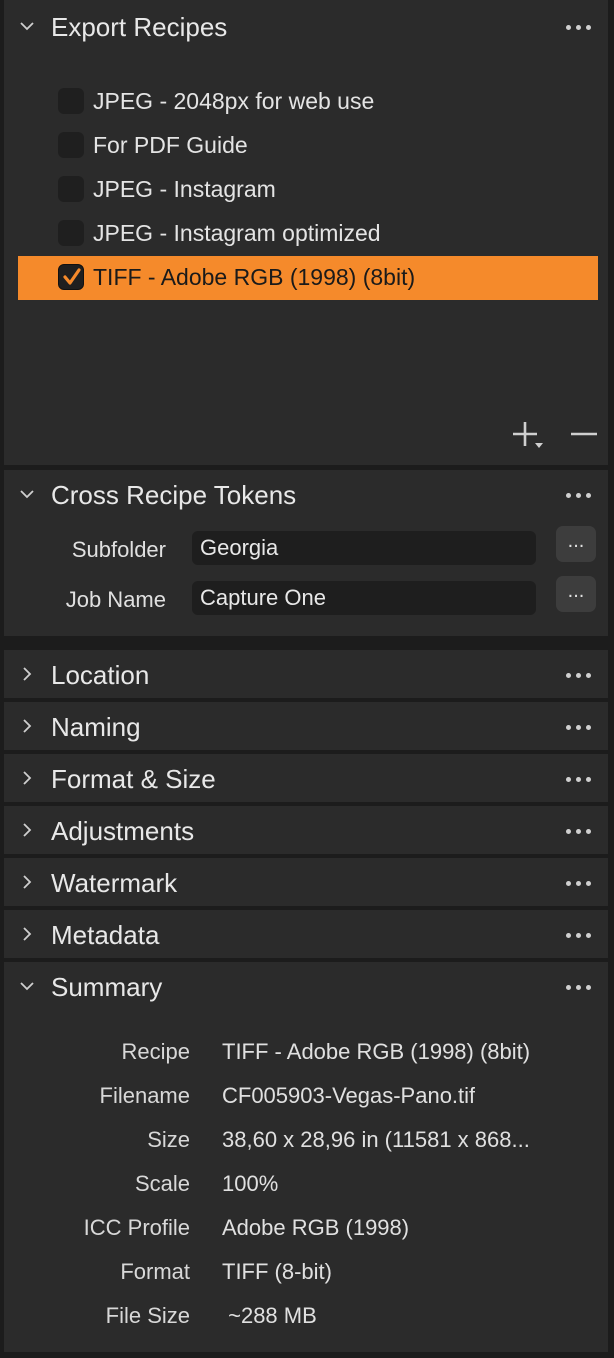 The width and height of the screenshot is (614, 1358). I want to click on recipe-item: JPEG - Instagram optimized, so click(308, 234).